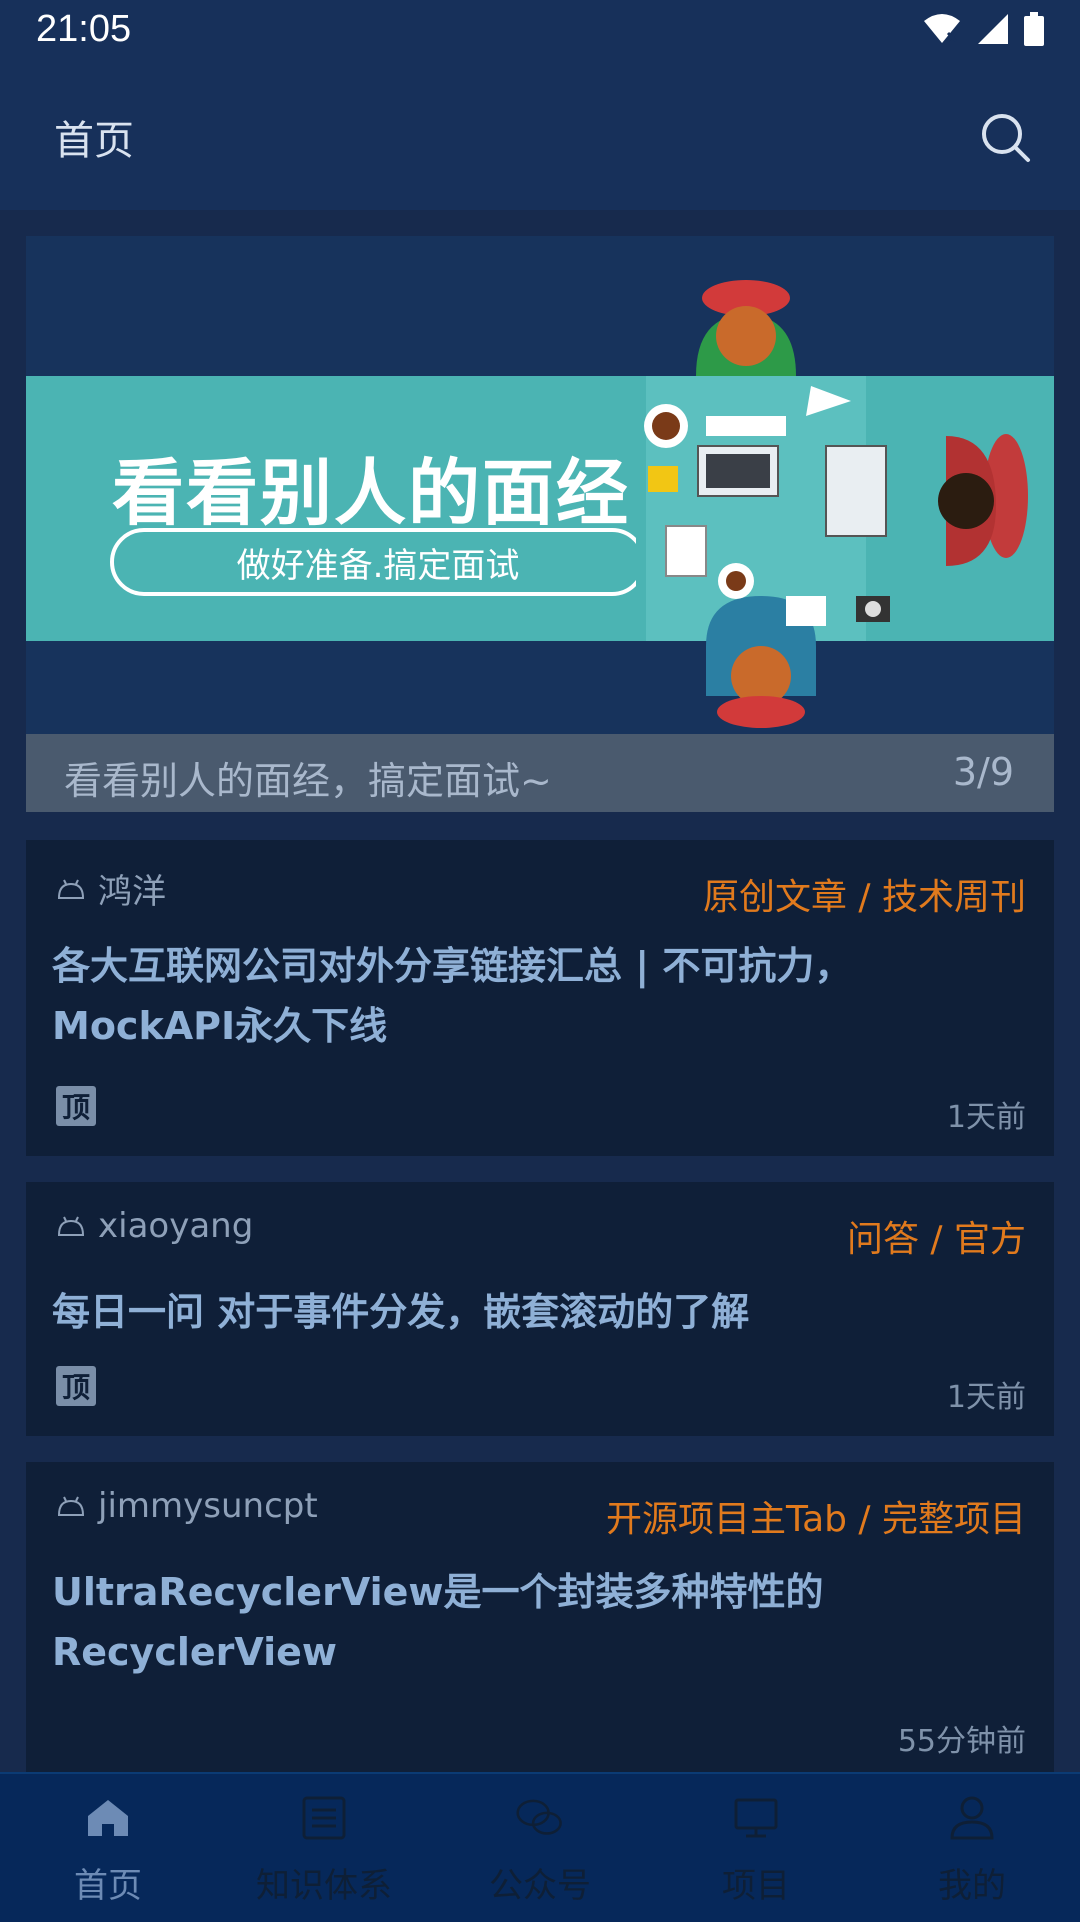  I want to click on app-toolbar: 首页, so click(540, 137).